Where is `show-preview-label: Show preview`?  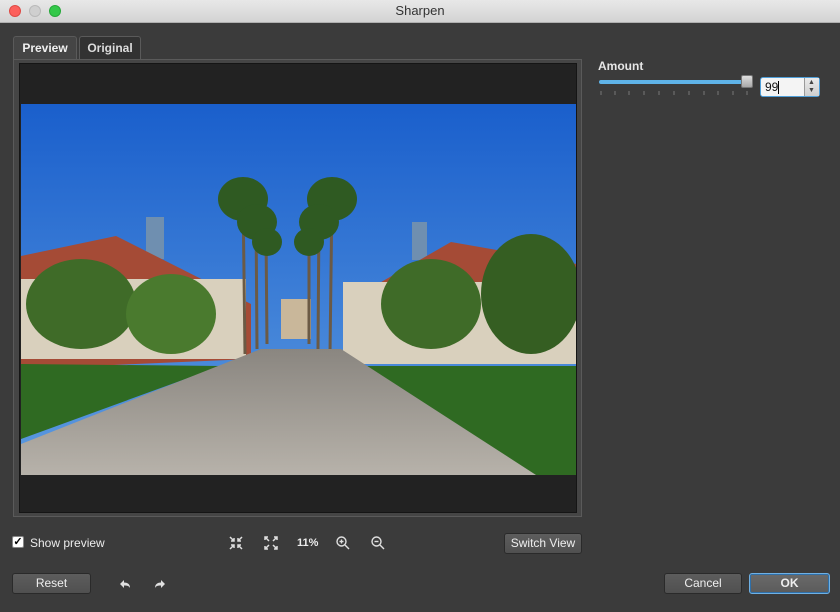
show-preview-label: Show preview is located at coordinates (67, 543).